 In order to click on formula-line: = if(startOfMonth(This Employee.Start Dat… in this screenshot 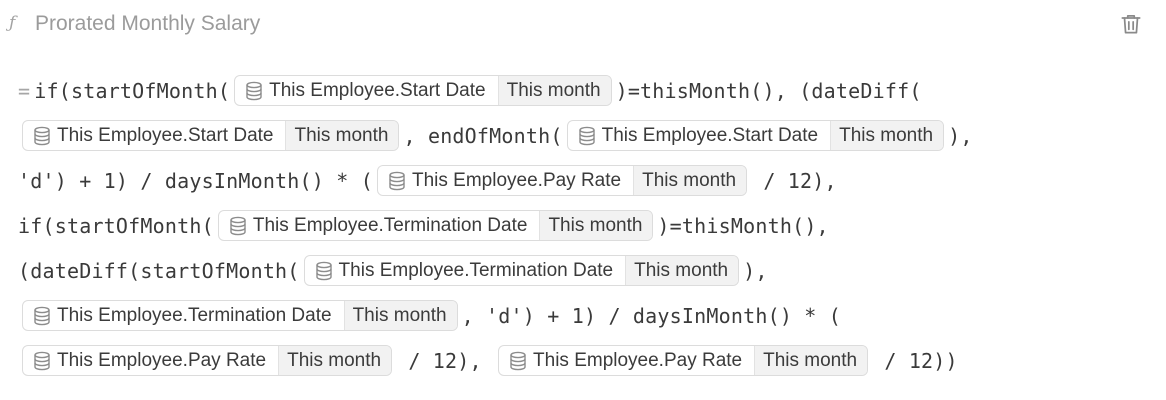, I will do `click(583, 90)`.